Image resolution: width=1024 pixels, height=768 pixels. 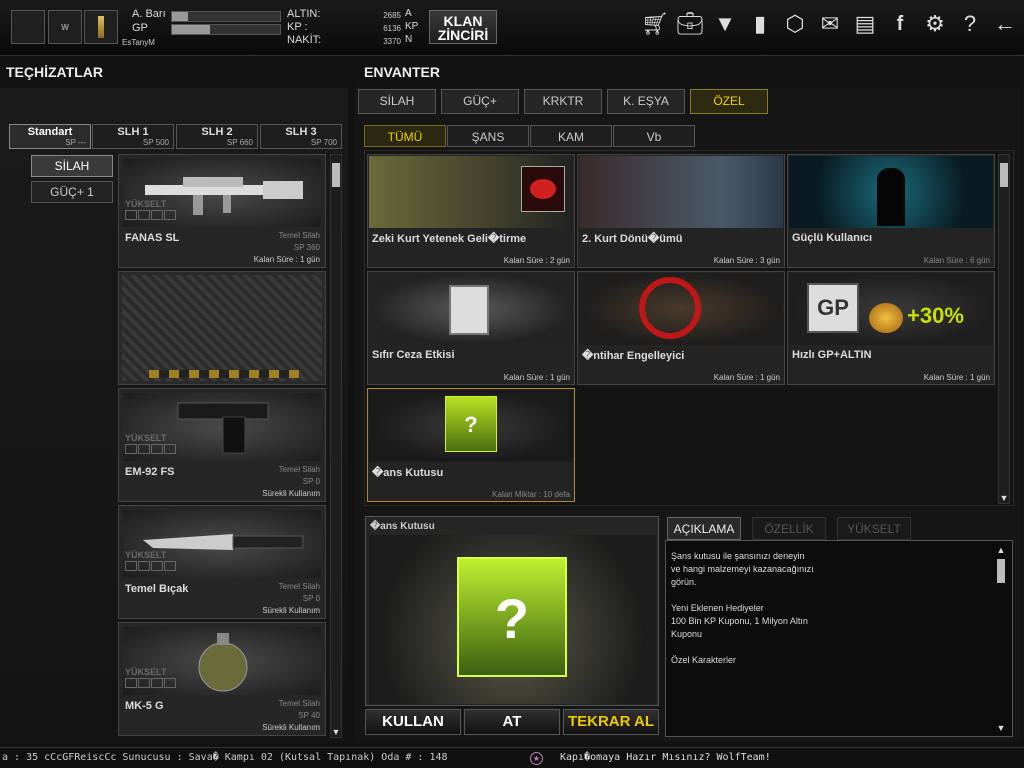 What do you see at coordinates (1004, 329) in the screenshot?
I see `inventory-scrollbar: ▼` at bounding box center [1004, 329].